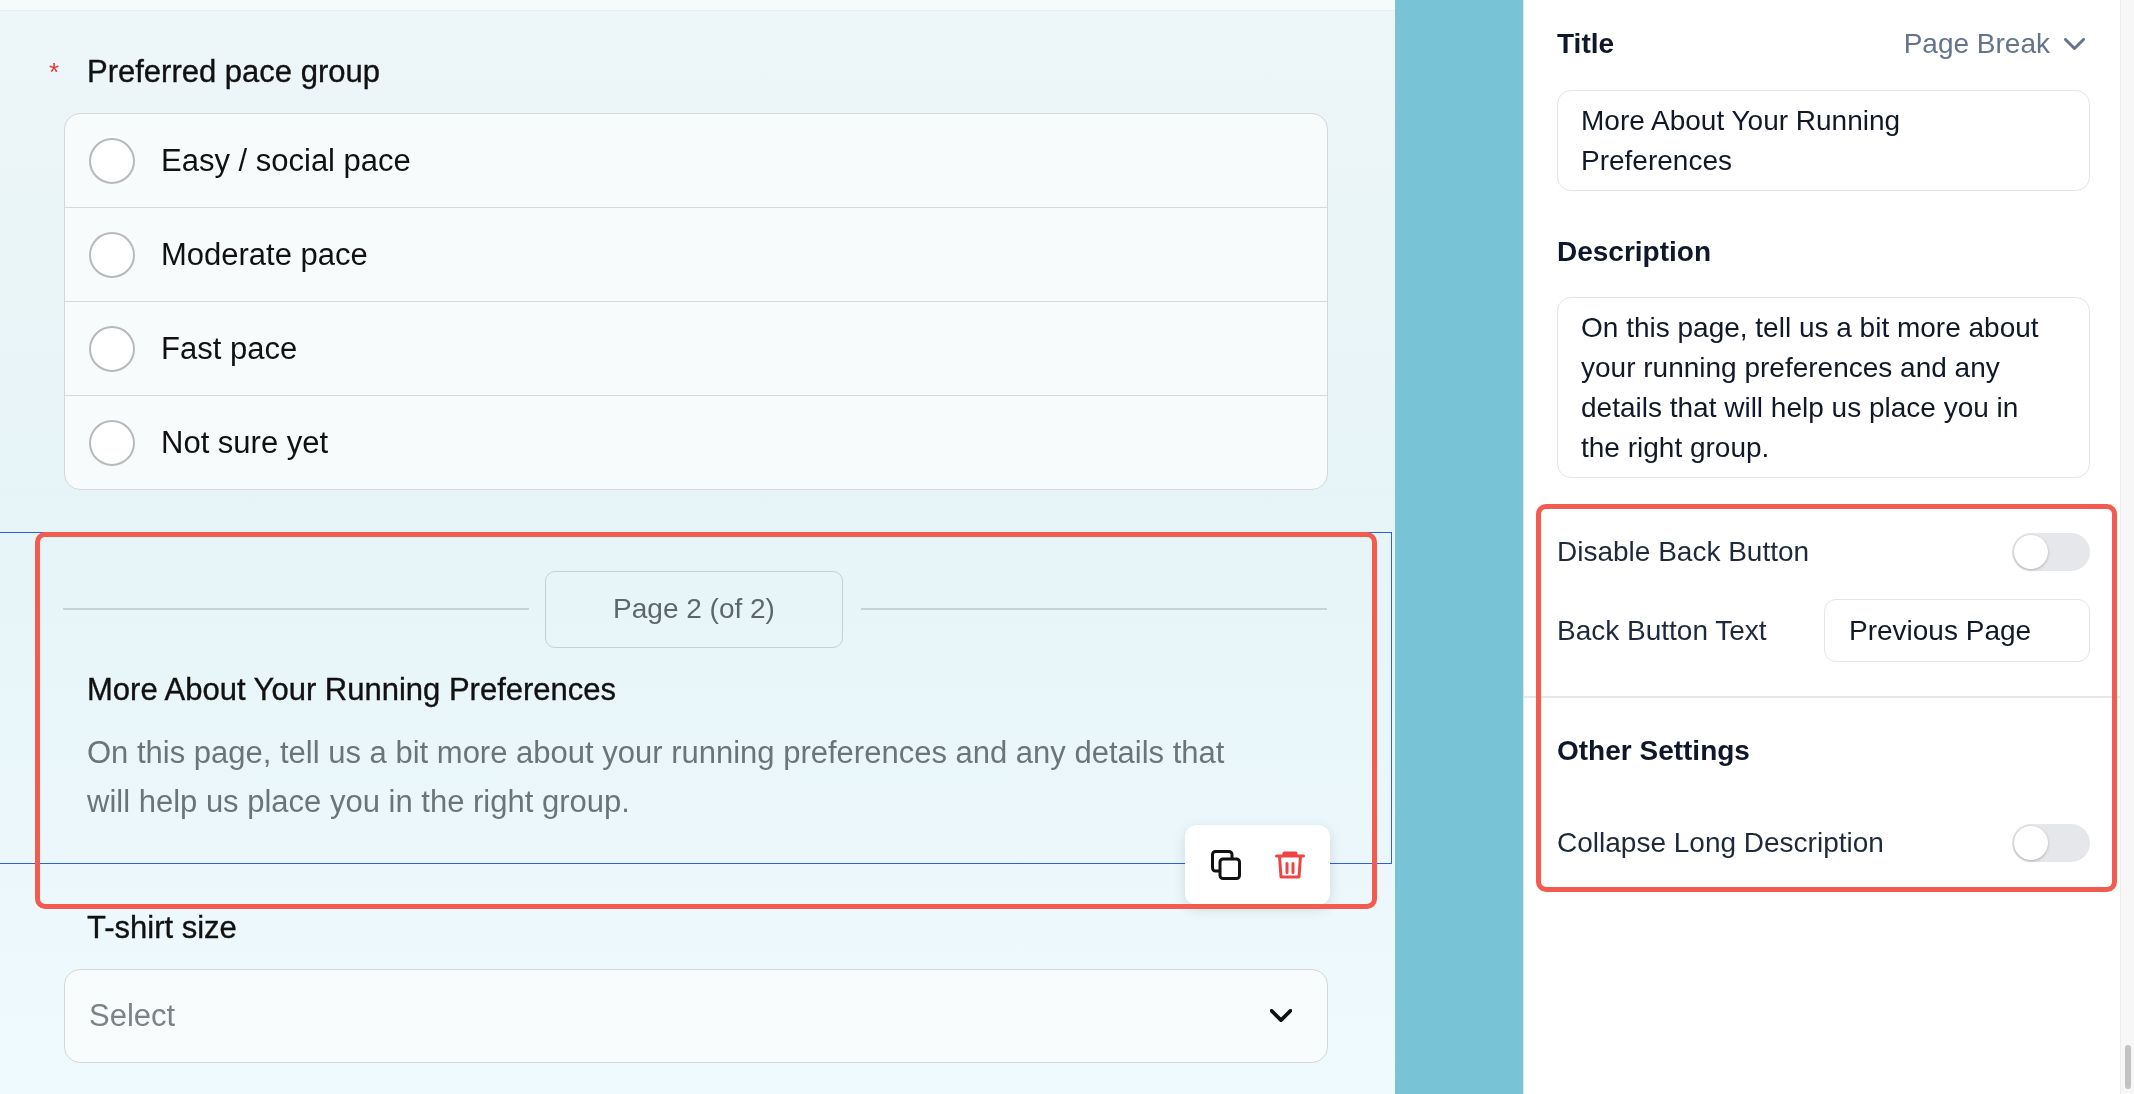 The height and width of the screenshot is (1094, 2134). What do you see at coordinates (1653, 750) in the screenshot?
I see `section-heading: Other Settings` at bounding box center [1653, 750].